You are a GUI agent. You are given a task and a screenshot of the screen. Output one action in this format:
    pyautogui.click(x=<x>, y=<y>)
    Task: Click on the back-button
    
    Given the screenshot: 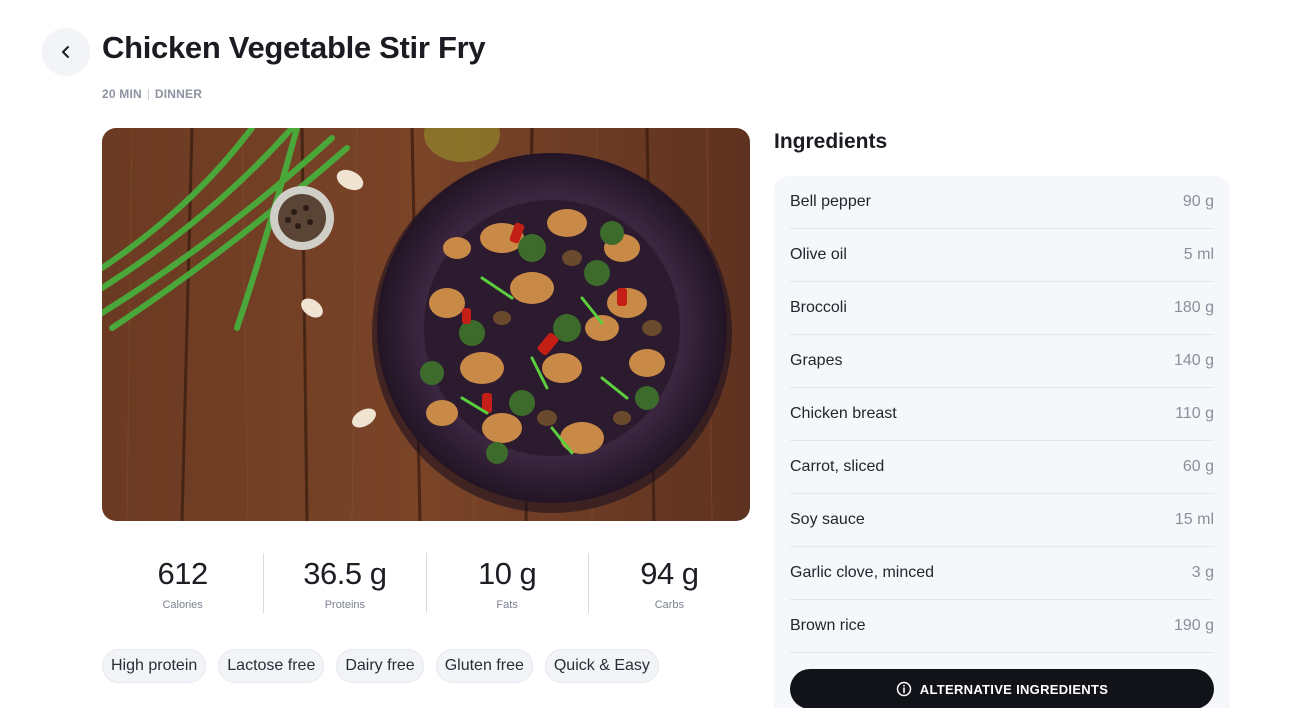 What is the action you would take?
    pyautogui.click(x=66, y=52)
    